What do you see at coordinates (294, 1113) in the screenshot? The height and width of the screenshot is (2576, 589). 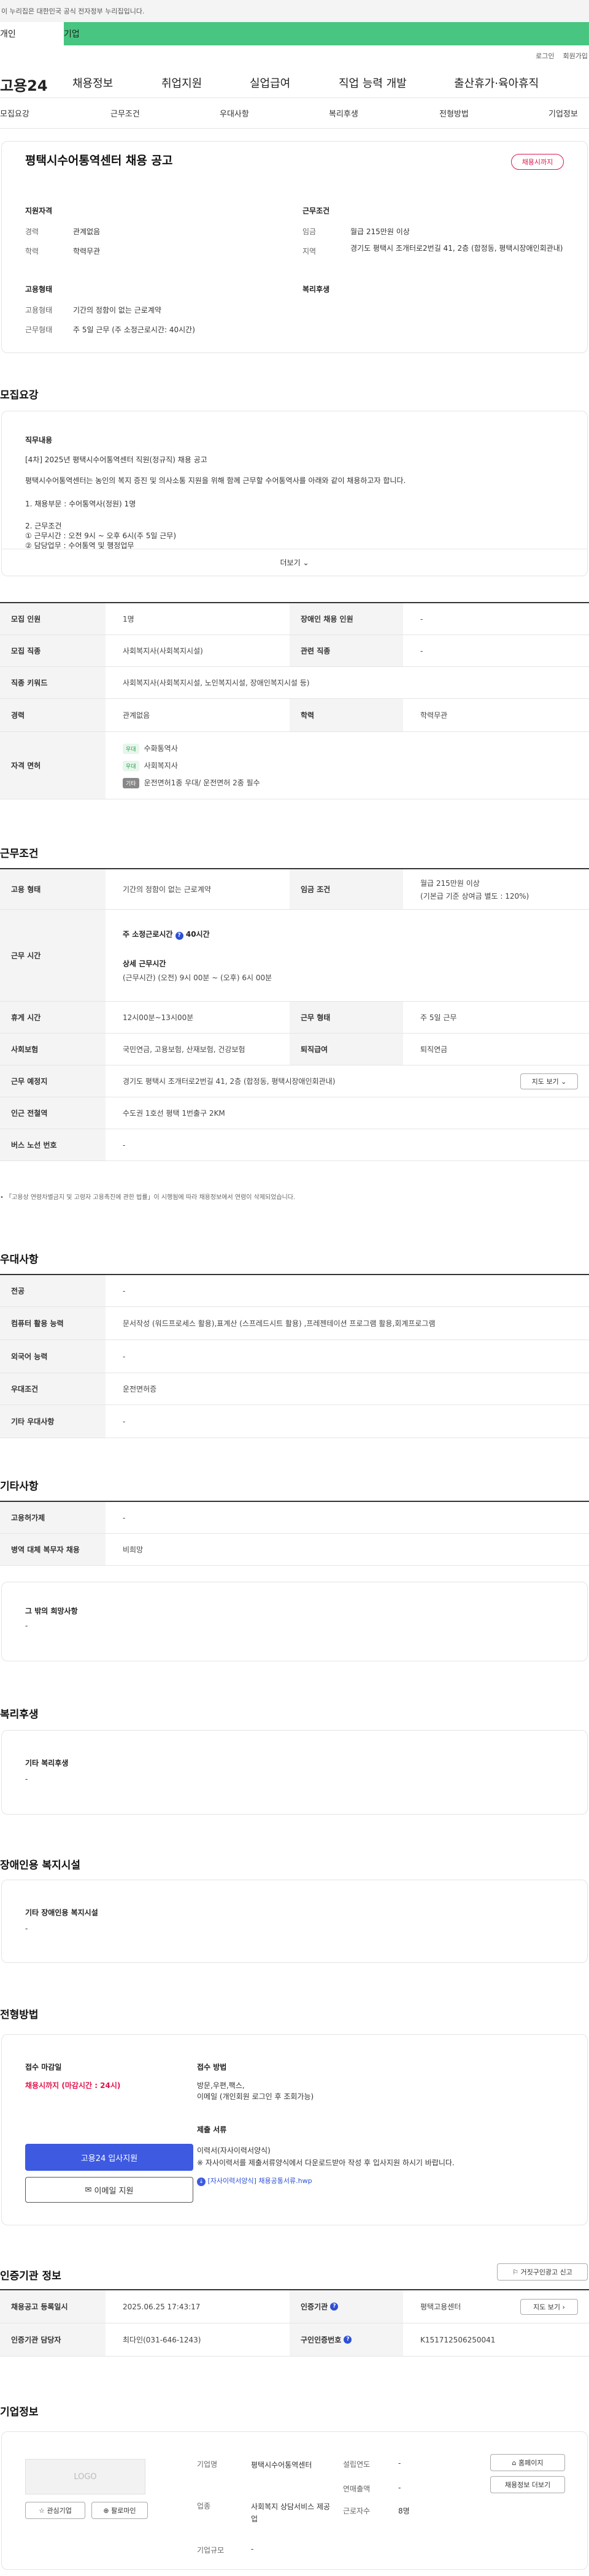 I see `table-row: 인근 전철역 수도권 1호선 평택 1번출구 2KM` at bounding box center [294, 1113].